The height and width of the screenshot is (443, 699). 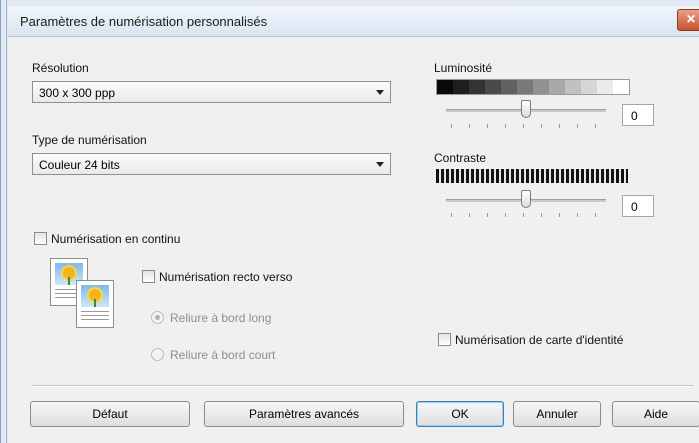 What do you see at coordinates (157, 317) in the screenshot?
I see `long-edge-radio` at bounding box center [157, 317].